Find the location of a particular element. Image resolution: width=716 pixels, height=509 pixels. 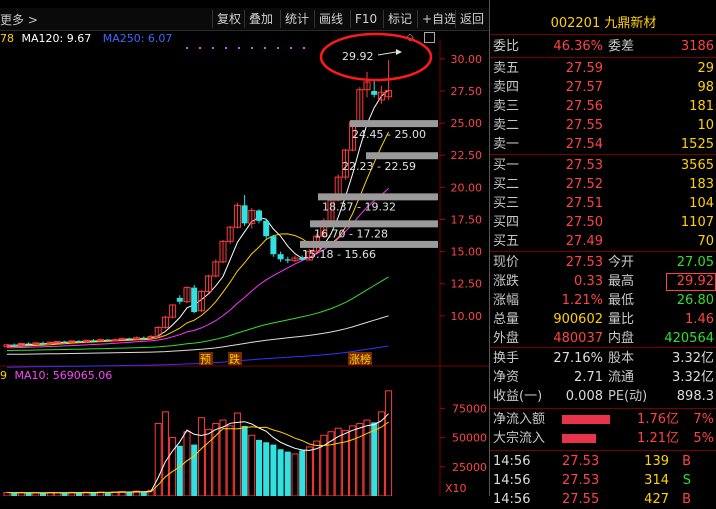

tick-volume: 139 is located at coordinates (656, 461).